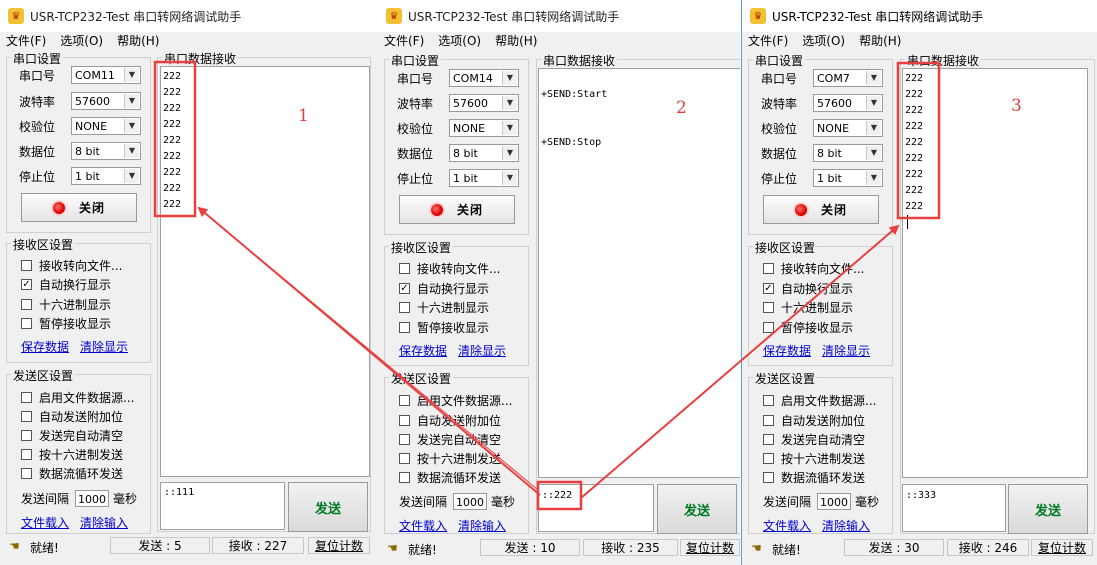 This screenshot has height=565, width=1097. What do you see at coordinates (222, 506) in the screenshot?
I see `tx-textarea: ::111` at bounding box center [222, 506].